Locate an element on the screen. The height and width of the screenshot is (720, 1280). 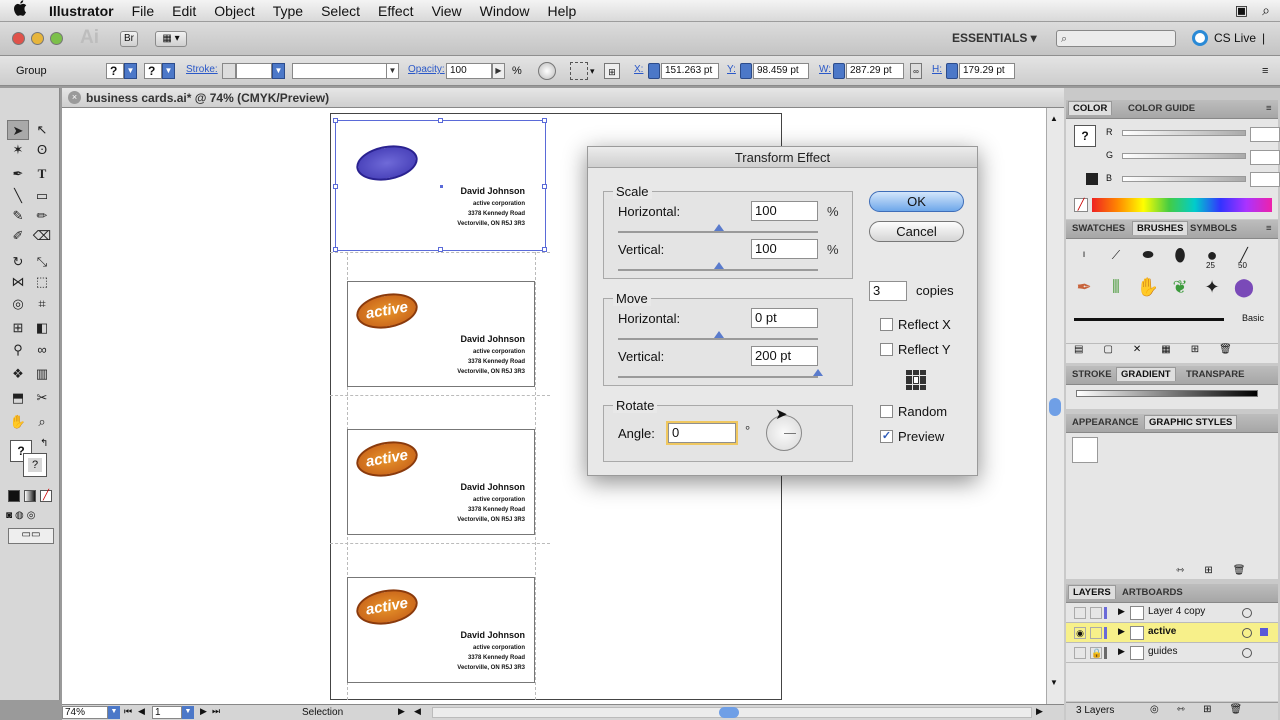
layer-visibility-toggle is located at coordinates (1080, 653).